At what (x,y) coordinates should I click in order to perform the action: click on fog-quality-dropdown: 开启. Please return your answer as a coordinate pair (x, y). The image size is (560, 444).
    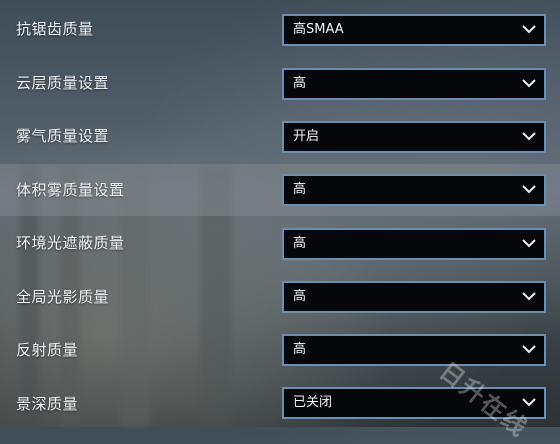
    Looking at the image, I should click on (414, 137).